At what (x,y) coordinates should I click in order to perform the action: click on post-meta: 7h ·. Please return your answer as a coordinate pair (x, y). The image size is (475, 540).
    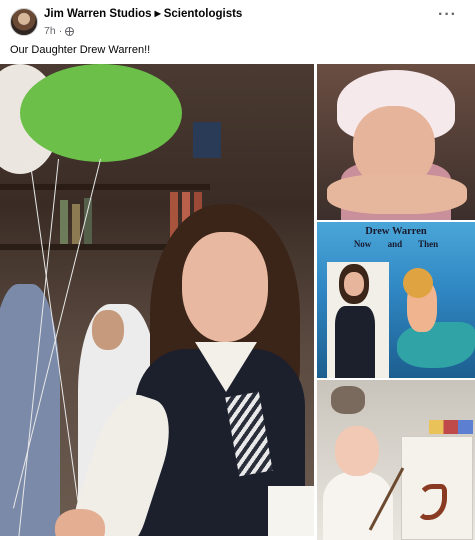
    Looking at the image, I should click on (59, 31).